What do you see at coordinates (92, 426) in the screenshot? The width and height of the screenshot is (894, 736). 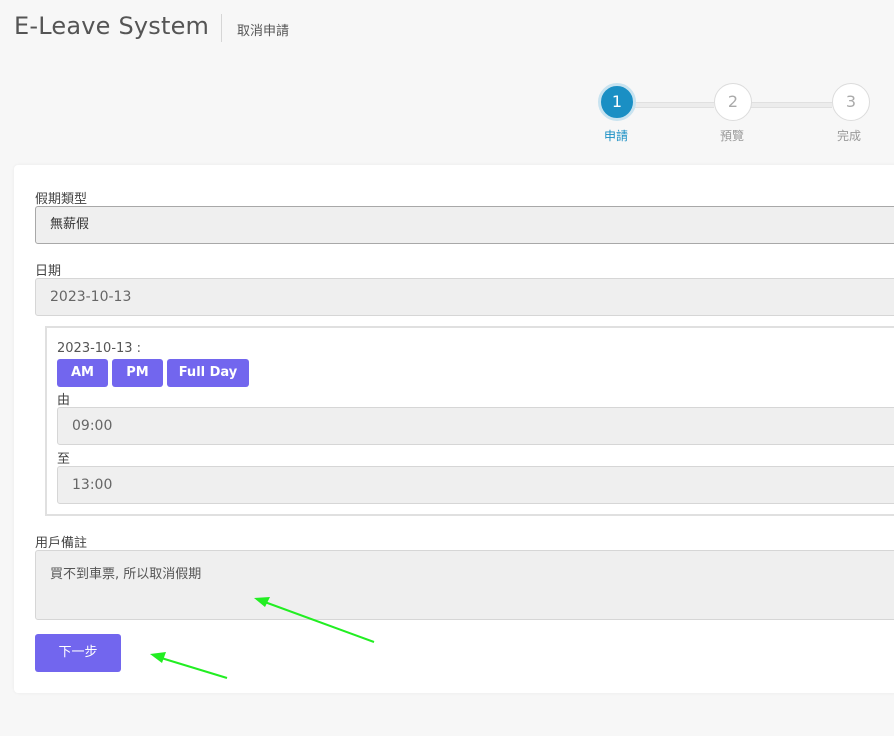 I see `from-time-value: 09:00` at bounding box center [92, 426].